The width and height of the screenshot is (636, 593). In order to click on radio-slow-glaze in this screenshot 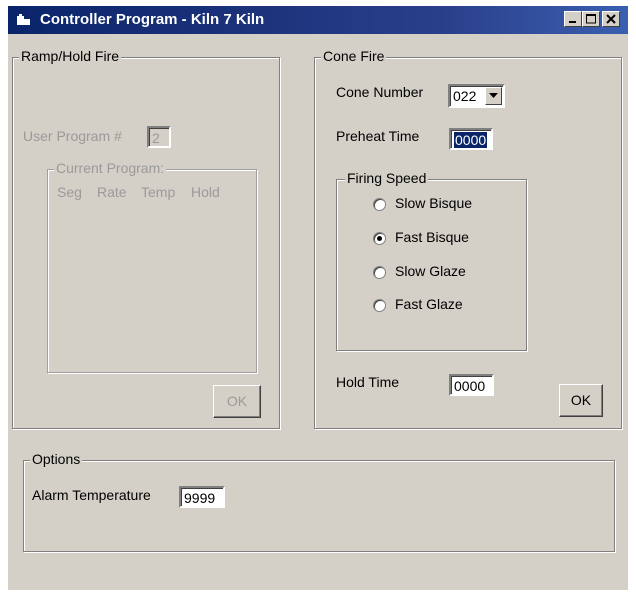, I will do `click(379, 272)`.